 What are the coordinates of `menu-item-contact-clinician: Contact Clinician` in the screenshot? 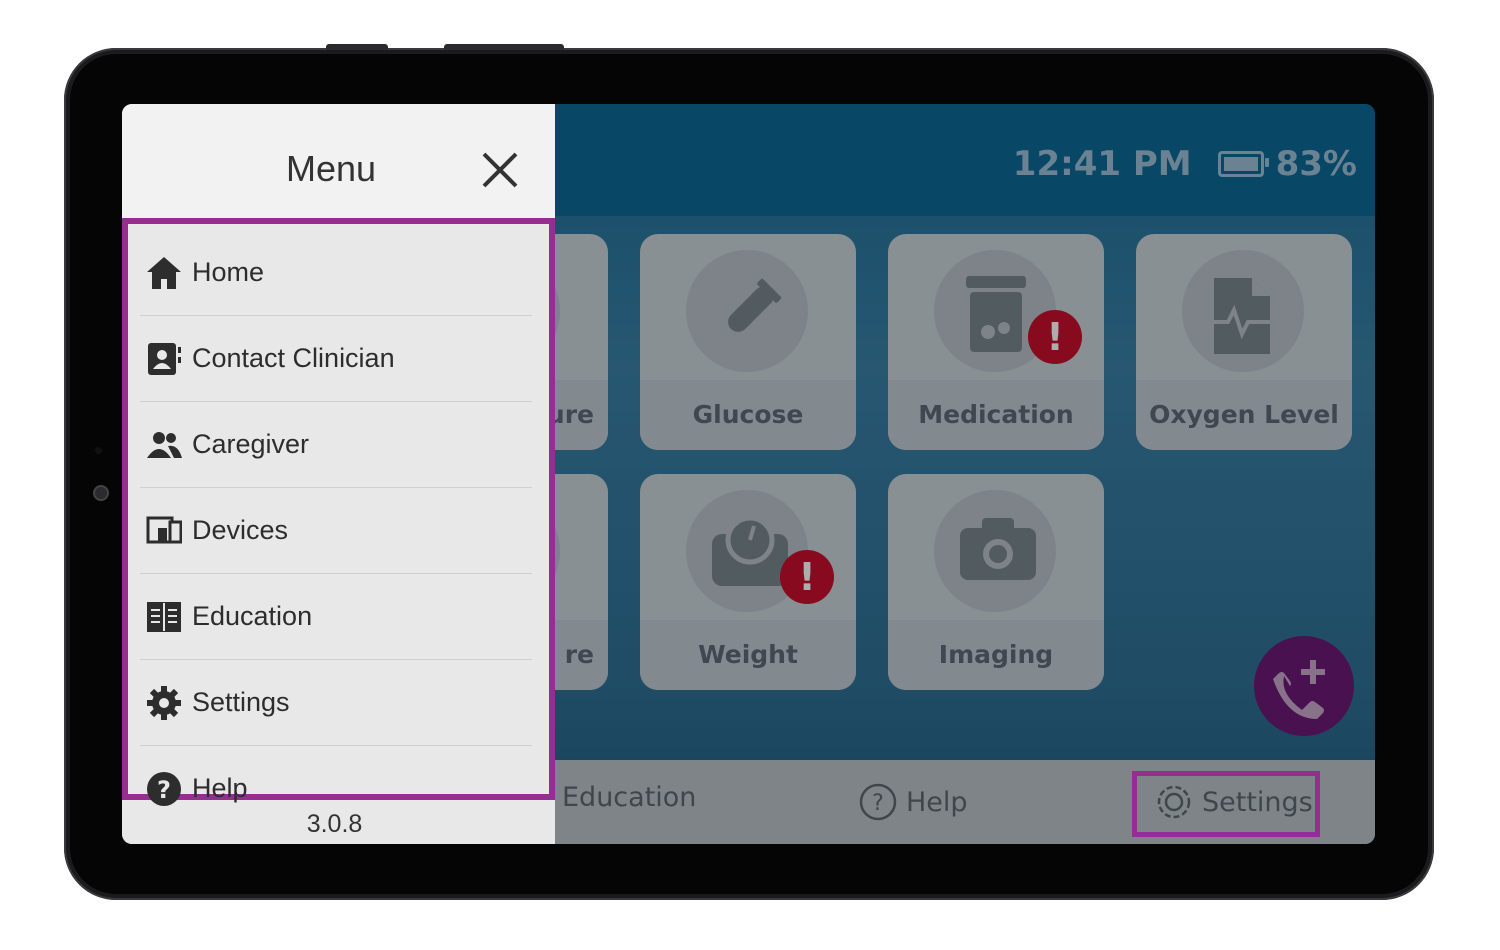 It's located at (336, 359).